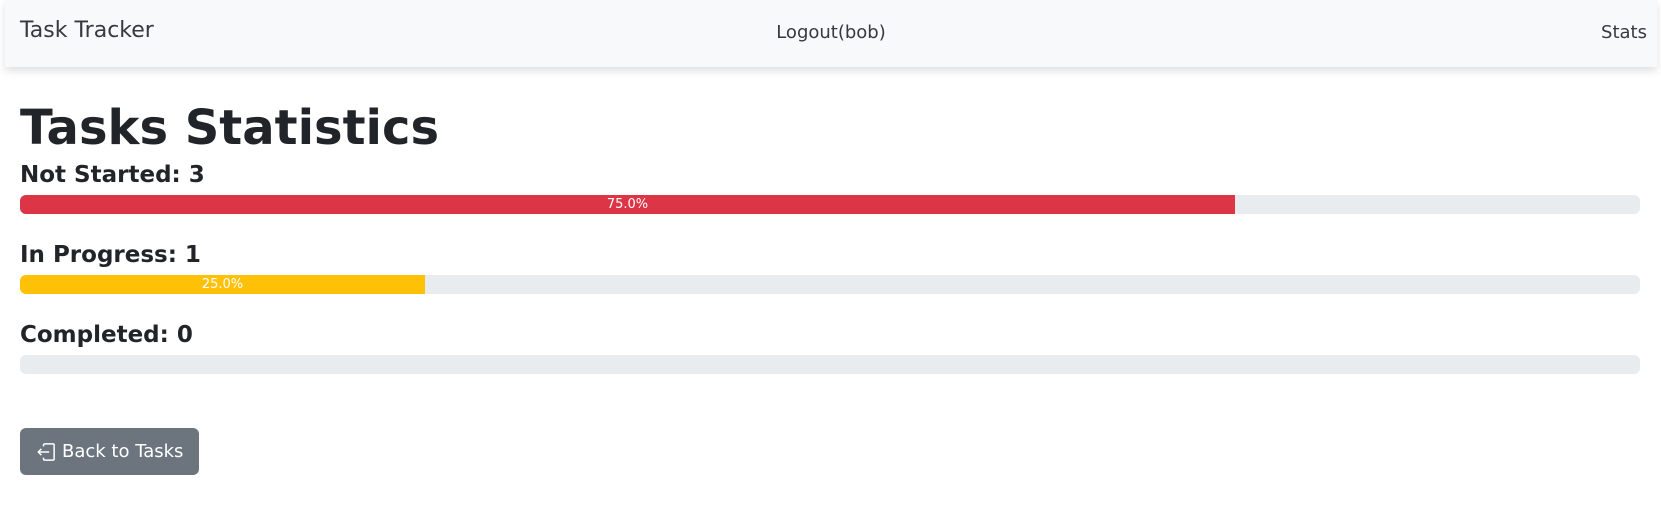 This screenshot has height=523, width=1661. I want to click on progress-bar-in-progress: 25.0%, so click(222, 284).